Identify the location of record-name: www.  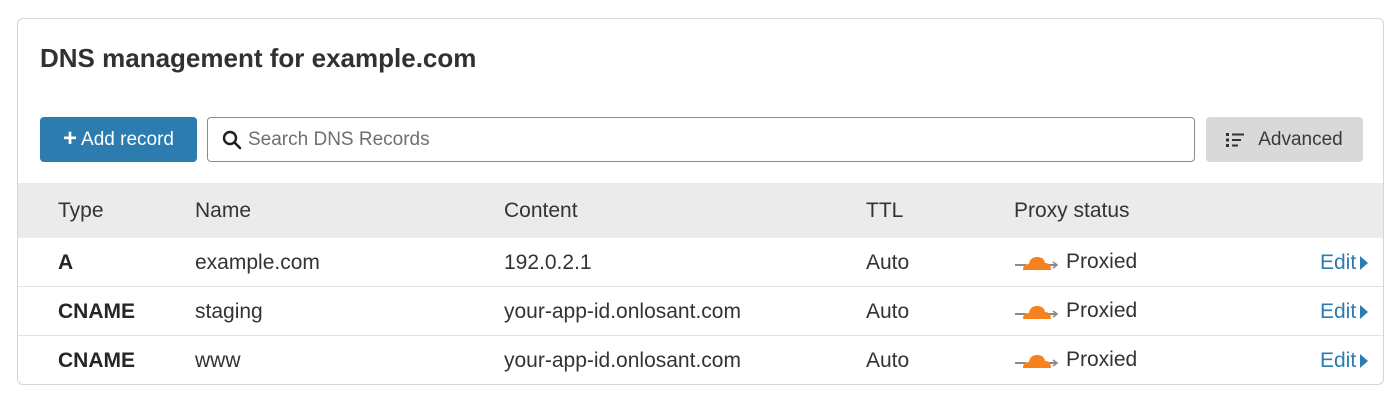
(218, 360).